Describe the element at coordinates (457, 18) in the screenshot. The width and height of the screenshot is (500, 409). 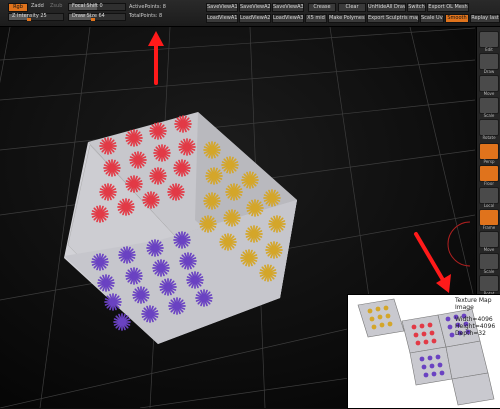
I see `smooth-button: Smooth` at that location.